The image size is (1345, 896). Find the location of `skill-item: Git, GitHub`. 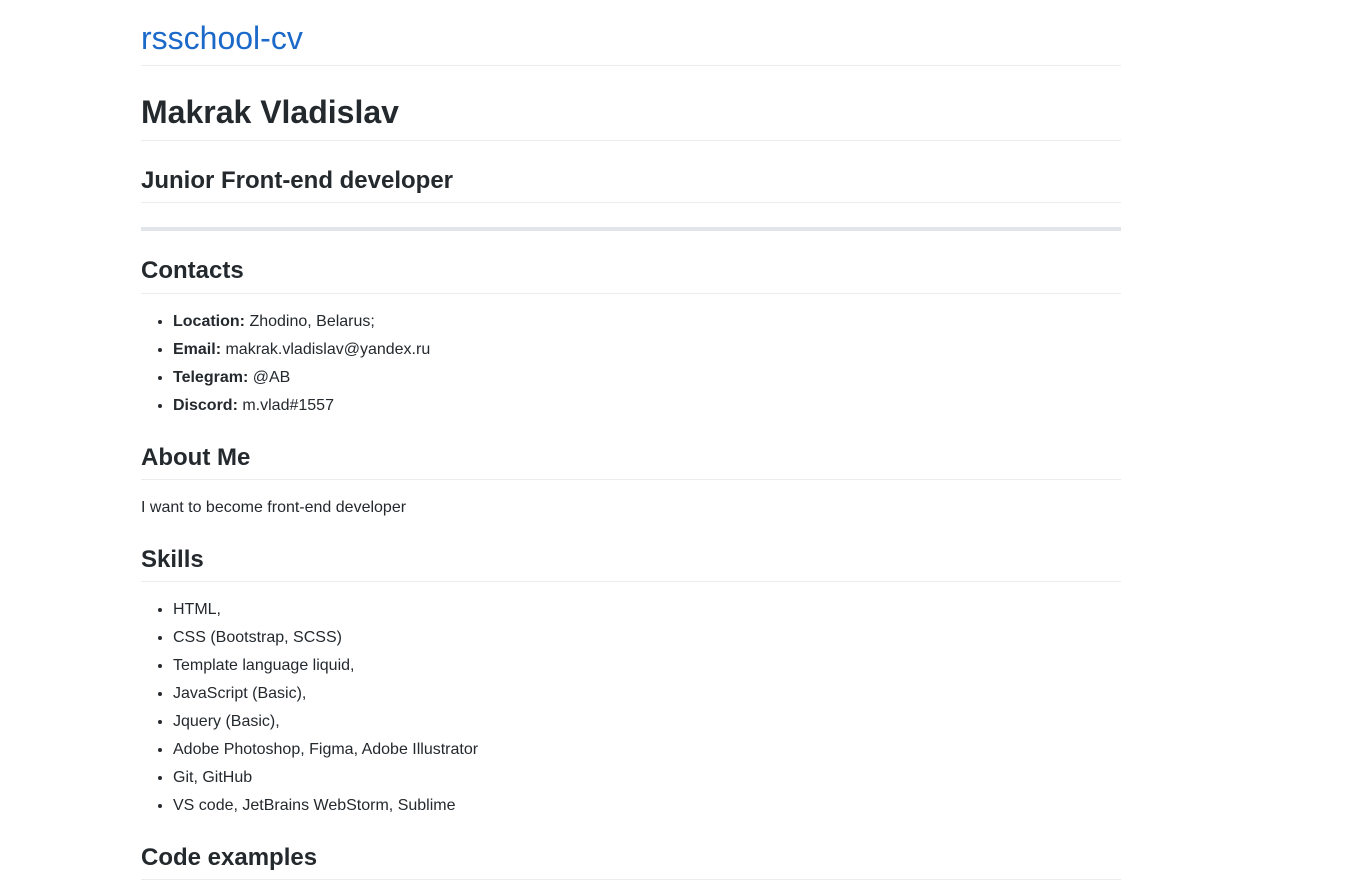

skill-item: Git, GitHub is located at coordinates (325, 778).